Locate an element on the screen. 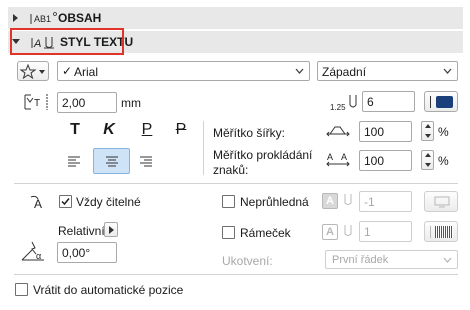 This screenshot has width=470, height=310. spacing-scale-label-2: znaků: is located at coordinates (231, 170).